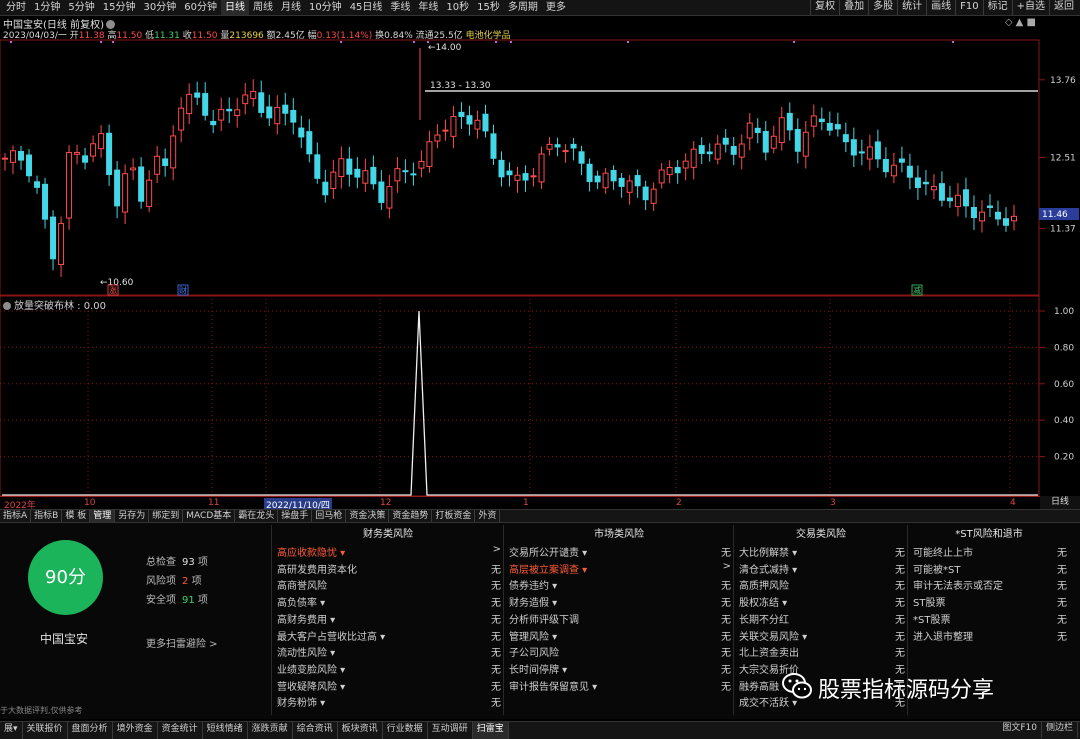  Describe the element at coordinates (940, 7) in the screenshot. I see `top-button-4: 画线` at that location.